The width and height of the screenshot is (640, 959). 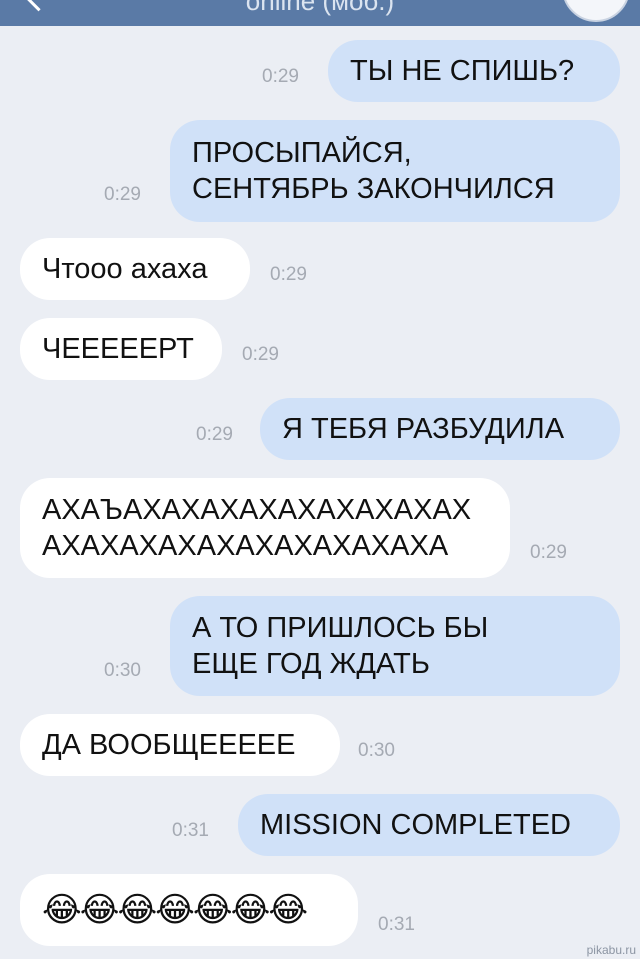 I want to click on message-text: ДА ВООБЩЕЕЕЕЕ, so click(x=169, y=745).